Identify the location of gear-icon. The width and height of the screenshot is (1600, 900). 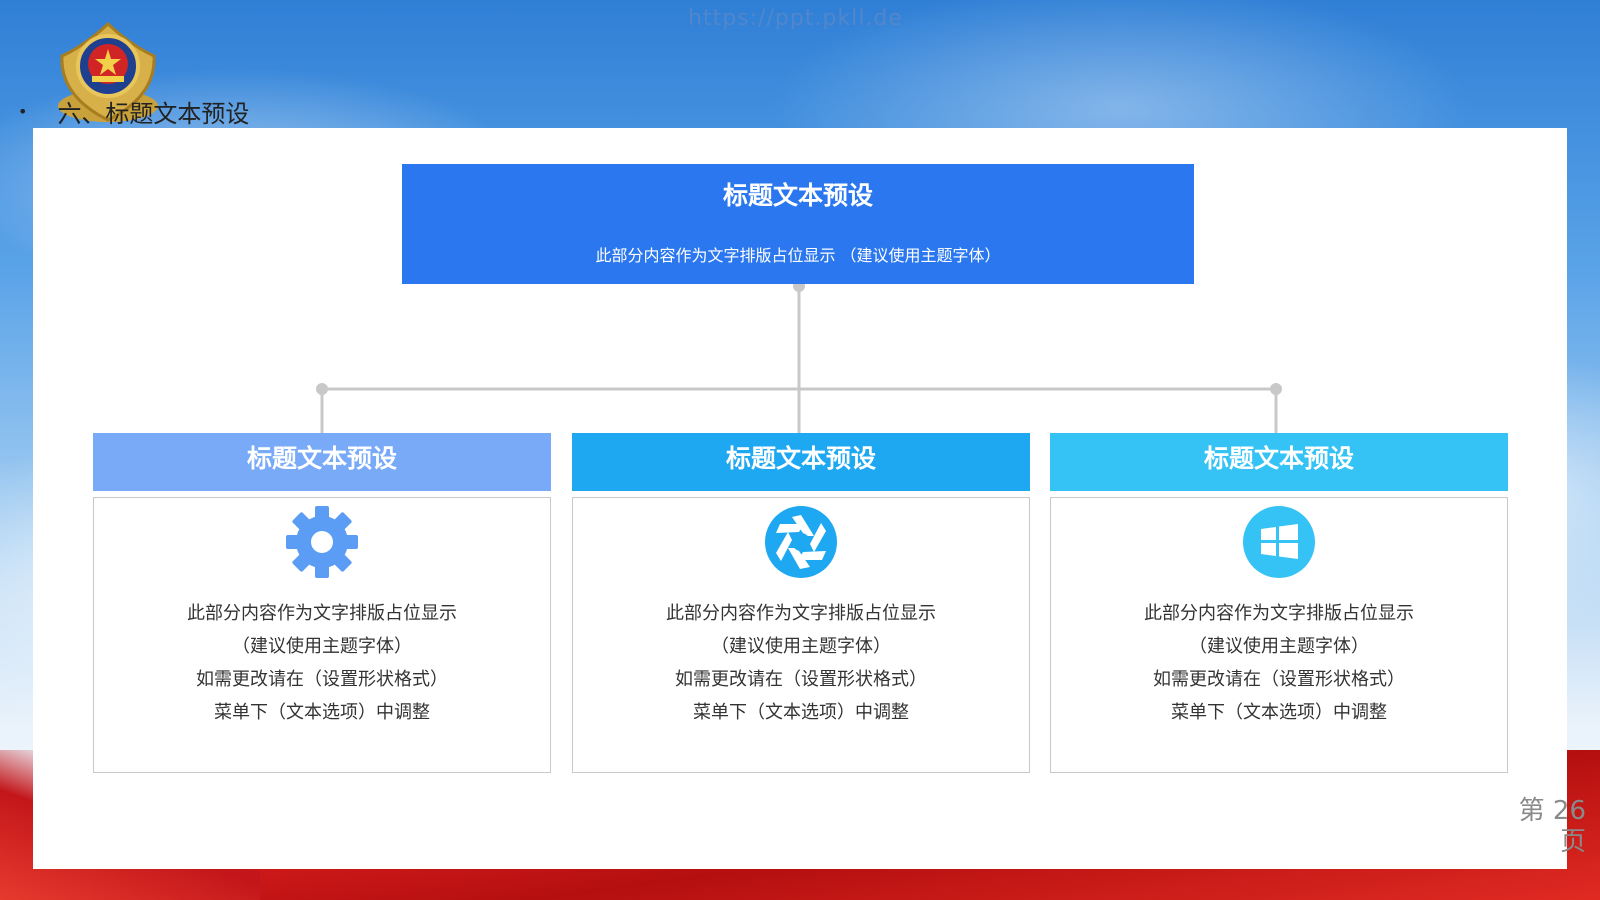
(322, 542).